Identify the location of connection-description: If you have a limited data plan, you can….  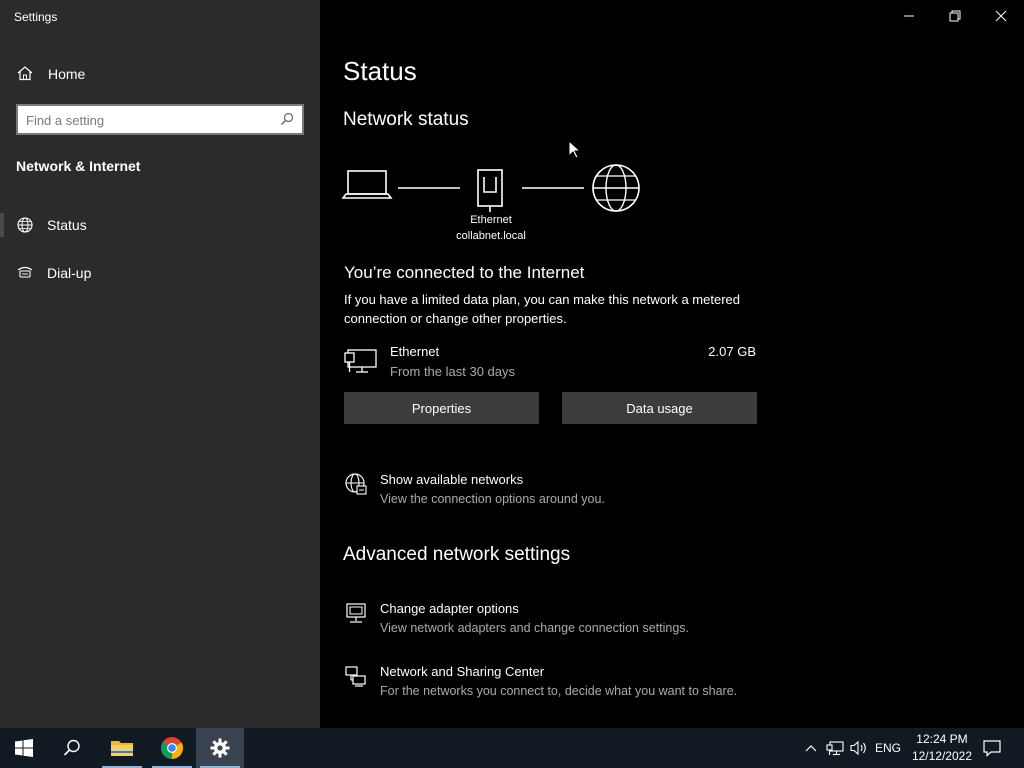
(542, 309).